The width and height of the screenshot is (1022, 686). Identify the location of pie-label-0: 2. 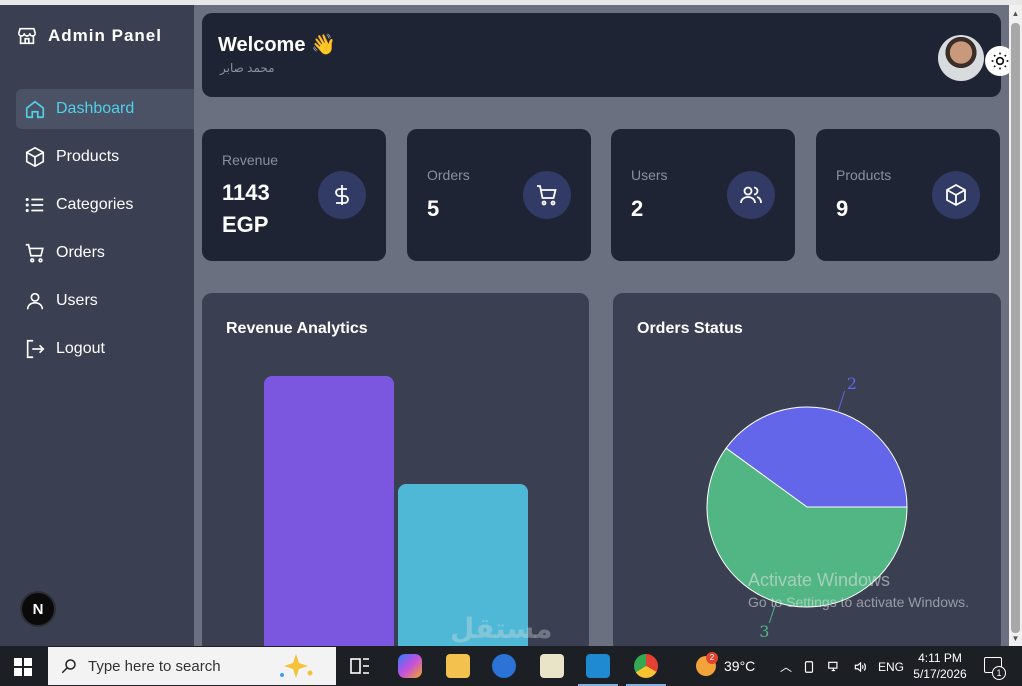
(852, 383).